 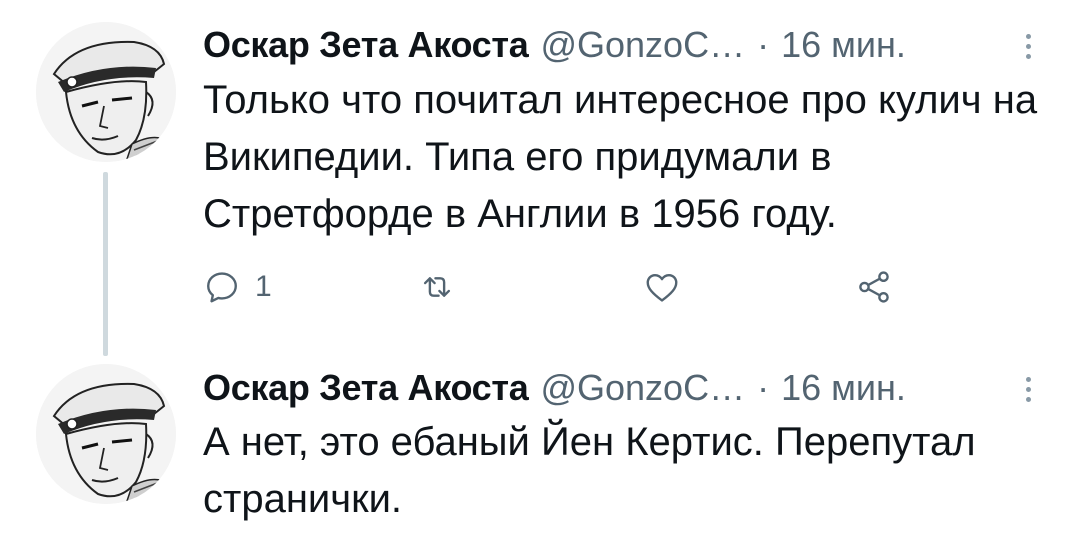 I want to click on reply-count: 1, so click(x=263, y=286).